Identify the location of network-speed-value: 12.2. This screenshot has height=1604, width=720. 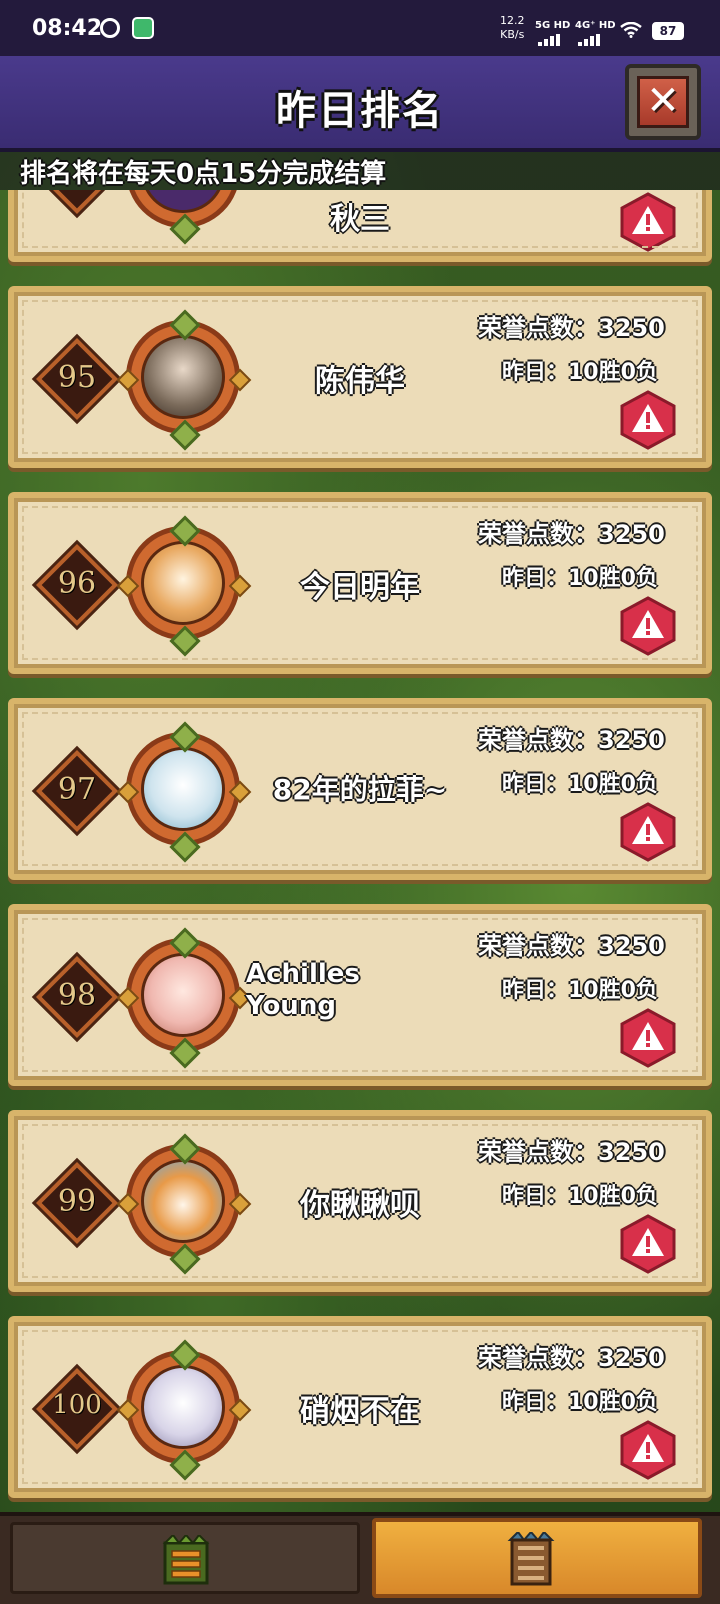
(512, 20).